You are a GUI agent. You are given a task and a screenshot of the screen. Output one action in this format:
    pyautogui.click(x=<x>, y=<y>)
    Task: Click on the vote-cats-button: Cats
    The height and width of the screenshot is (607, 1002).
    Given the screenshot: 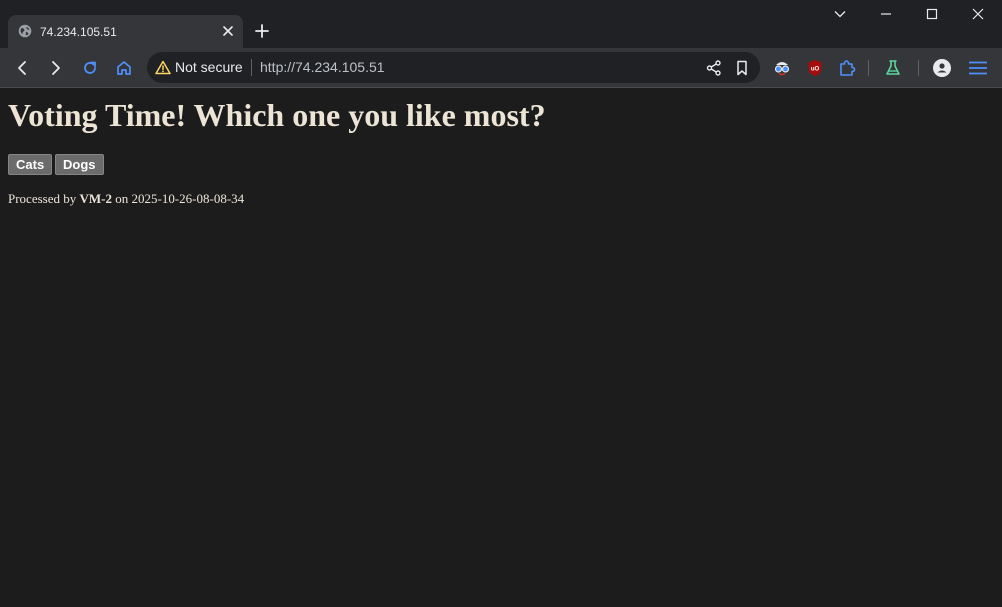 What is the action you would take?
    pyautogui.click(x=30, y=164)
    